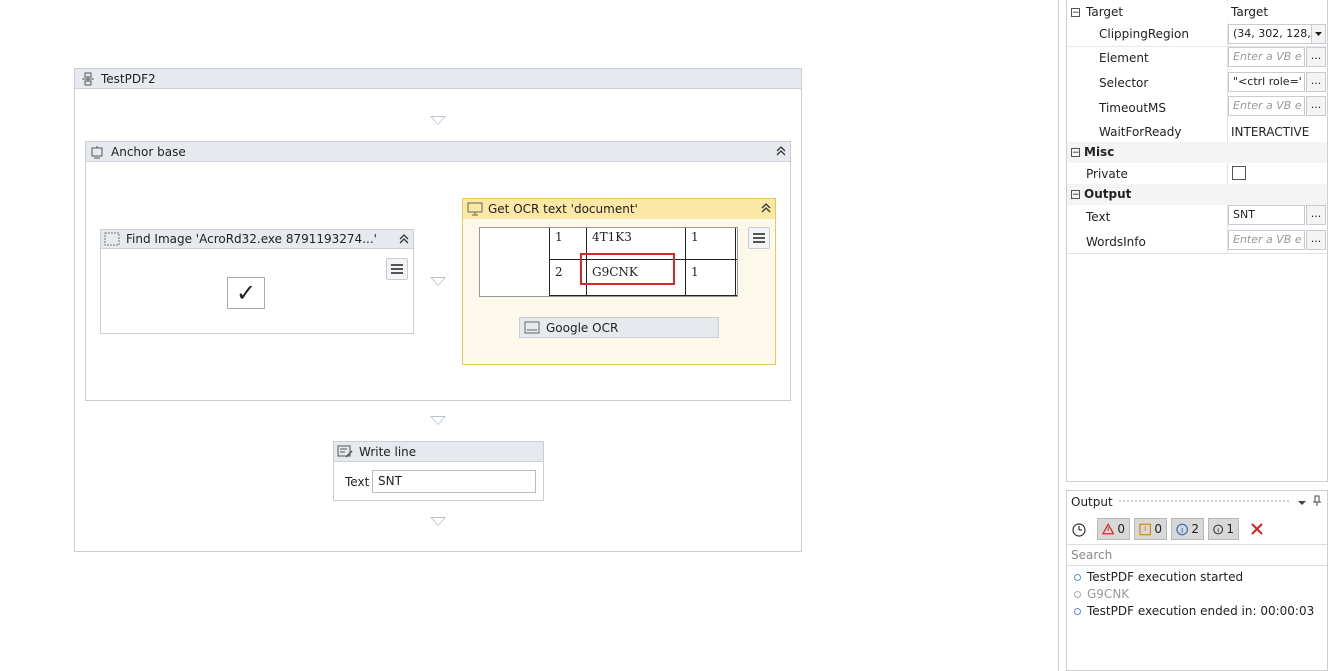 The height and width of the screenshot is (671, 1331). I want to click on ocr-icon, so click(475, 209).